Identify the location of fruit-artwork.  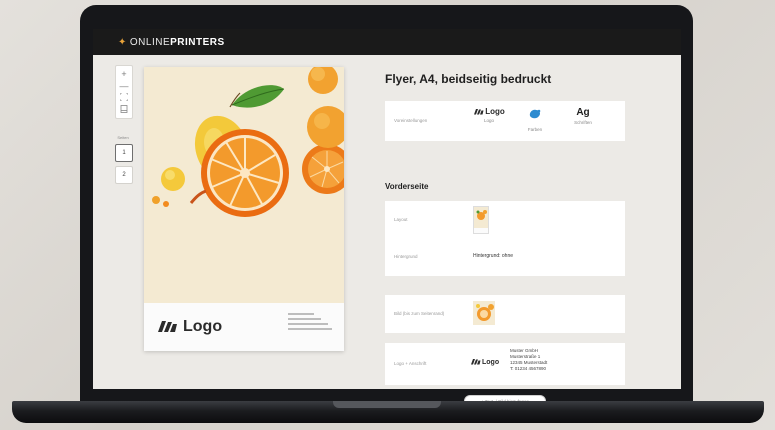
(248, 142).